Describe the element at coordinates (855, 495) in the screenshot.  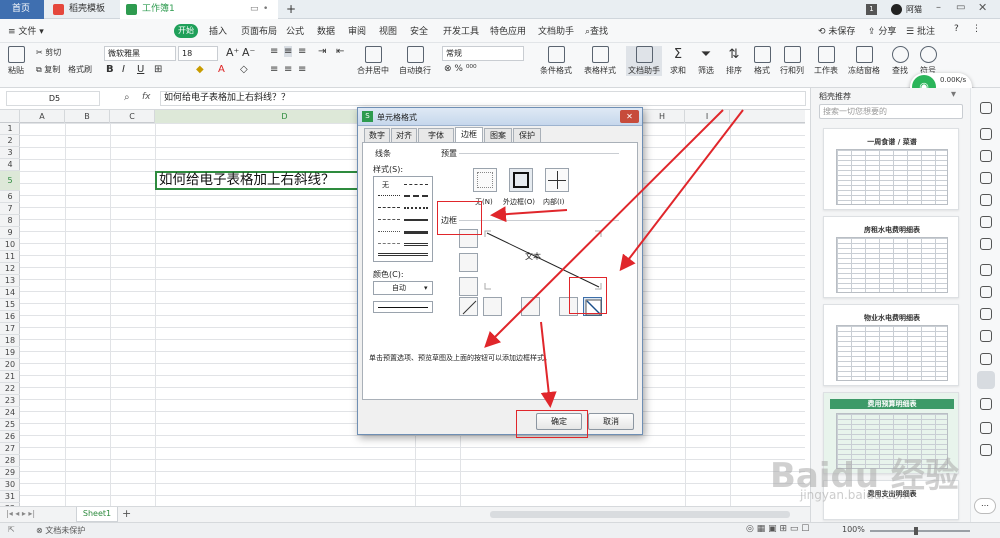
I see `baidu-watermark-url: jingyan.baidu.com` at that location.